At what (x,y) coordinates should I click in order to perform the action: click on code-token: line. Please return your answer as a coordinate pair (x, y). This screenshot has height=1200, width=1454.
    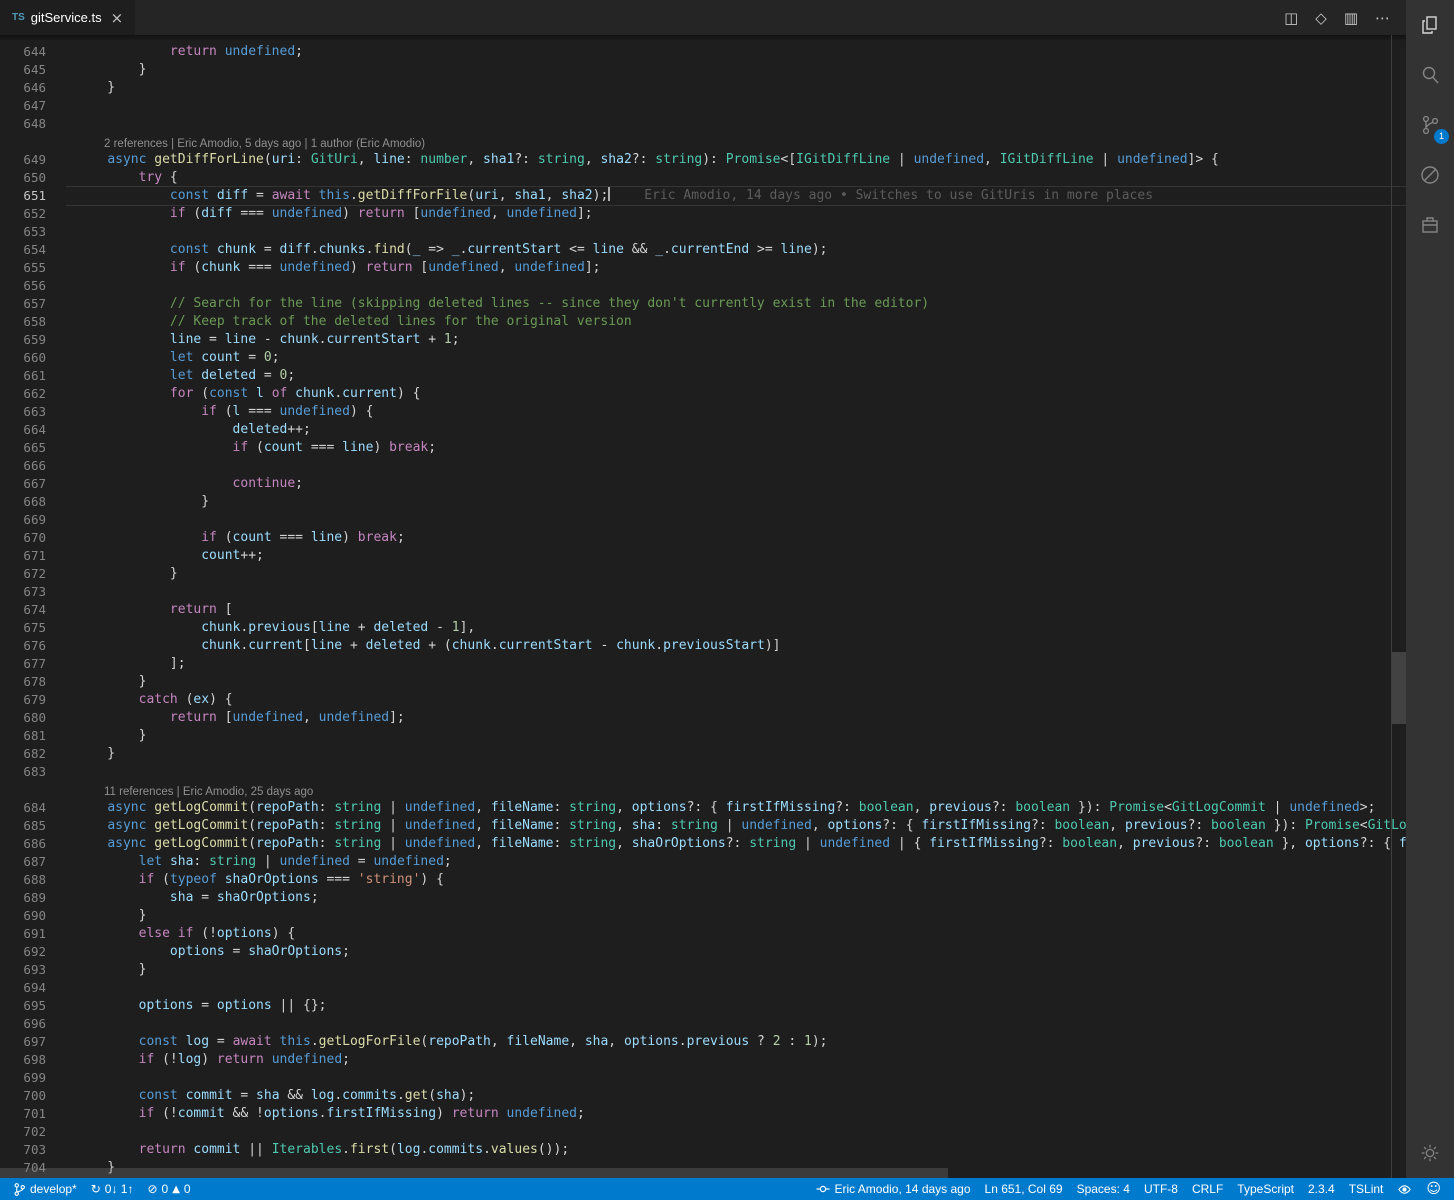
    Looking at the image, I should click on (334, 627).